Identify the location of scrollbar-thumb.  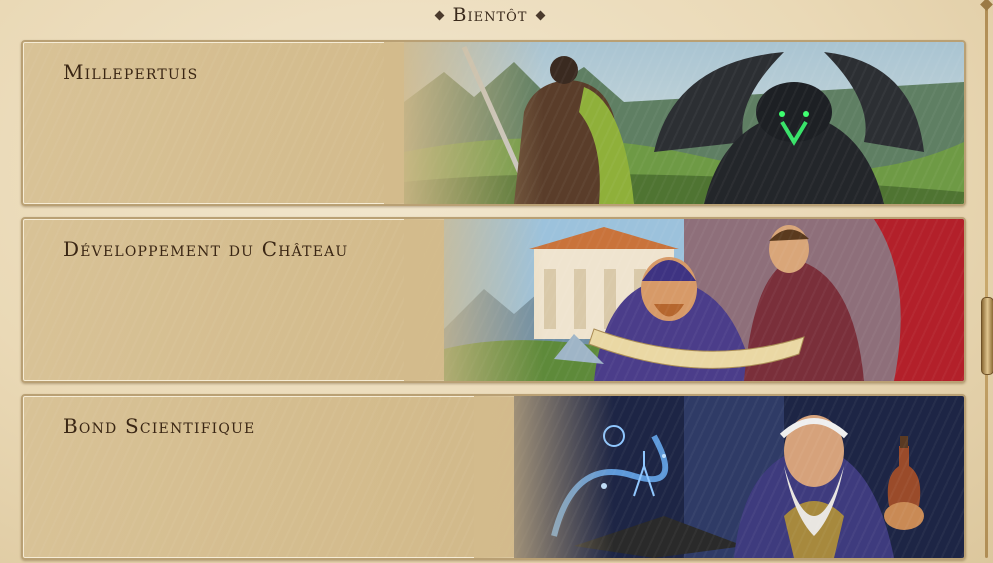
(987, 336).